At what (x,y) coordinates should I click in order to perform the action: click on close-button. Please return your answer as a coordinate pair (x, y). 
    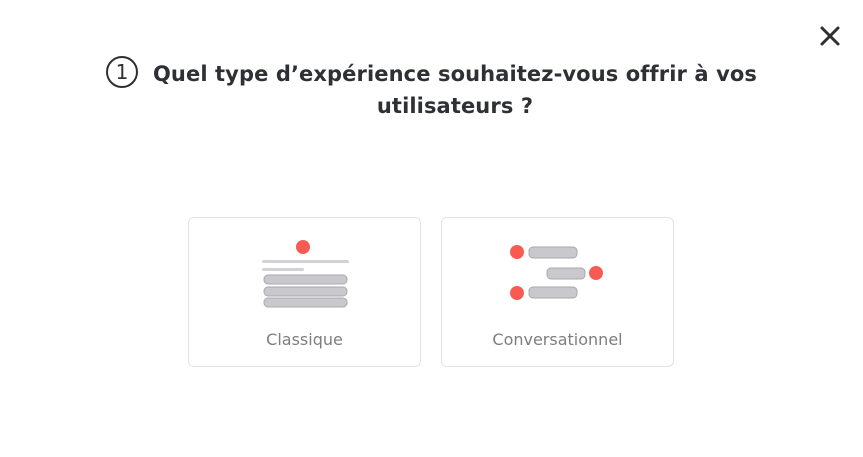
    Looking at the image, I should click on (830, 36).